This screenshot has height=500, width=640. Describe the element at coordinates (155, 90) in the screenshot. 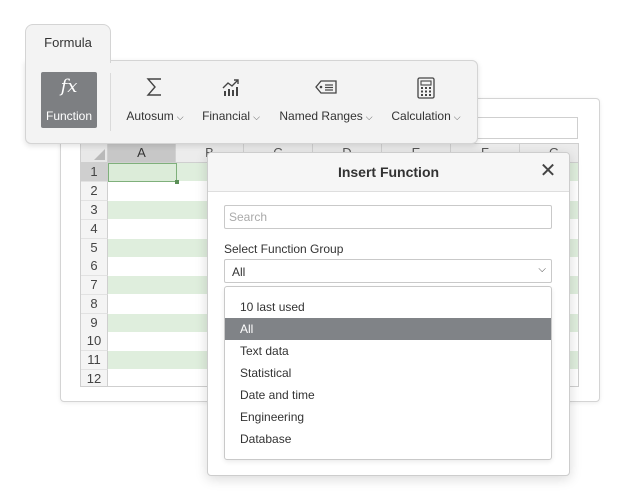

I see `sigma-icon` at that location.